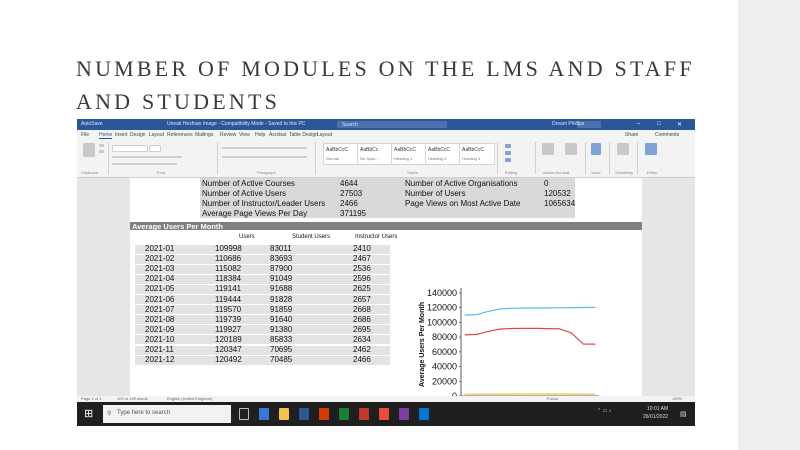 The height and width of the screenshot is (450, 800). I want to click on style-heading-1: AaBbCcC Heading 1, so click(409, 154).